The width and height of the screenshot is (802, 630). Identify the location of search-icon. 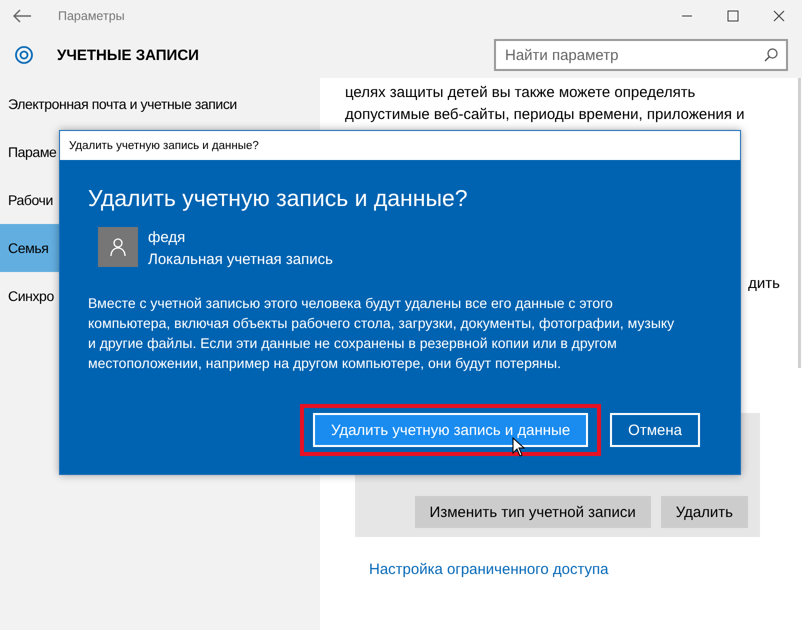
(771, 55).